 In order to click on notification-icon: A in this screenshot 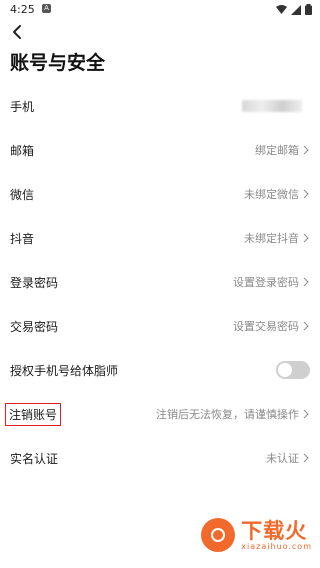, I will do `click(46, 8)`.